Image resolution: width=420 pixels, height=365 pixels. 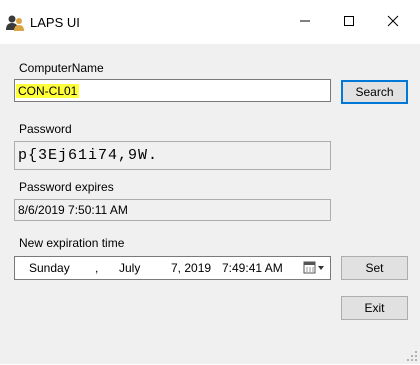 I want to click on computer-name-value: CON-CL01, so click(x=48, y=90).